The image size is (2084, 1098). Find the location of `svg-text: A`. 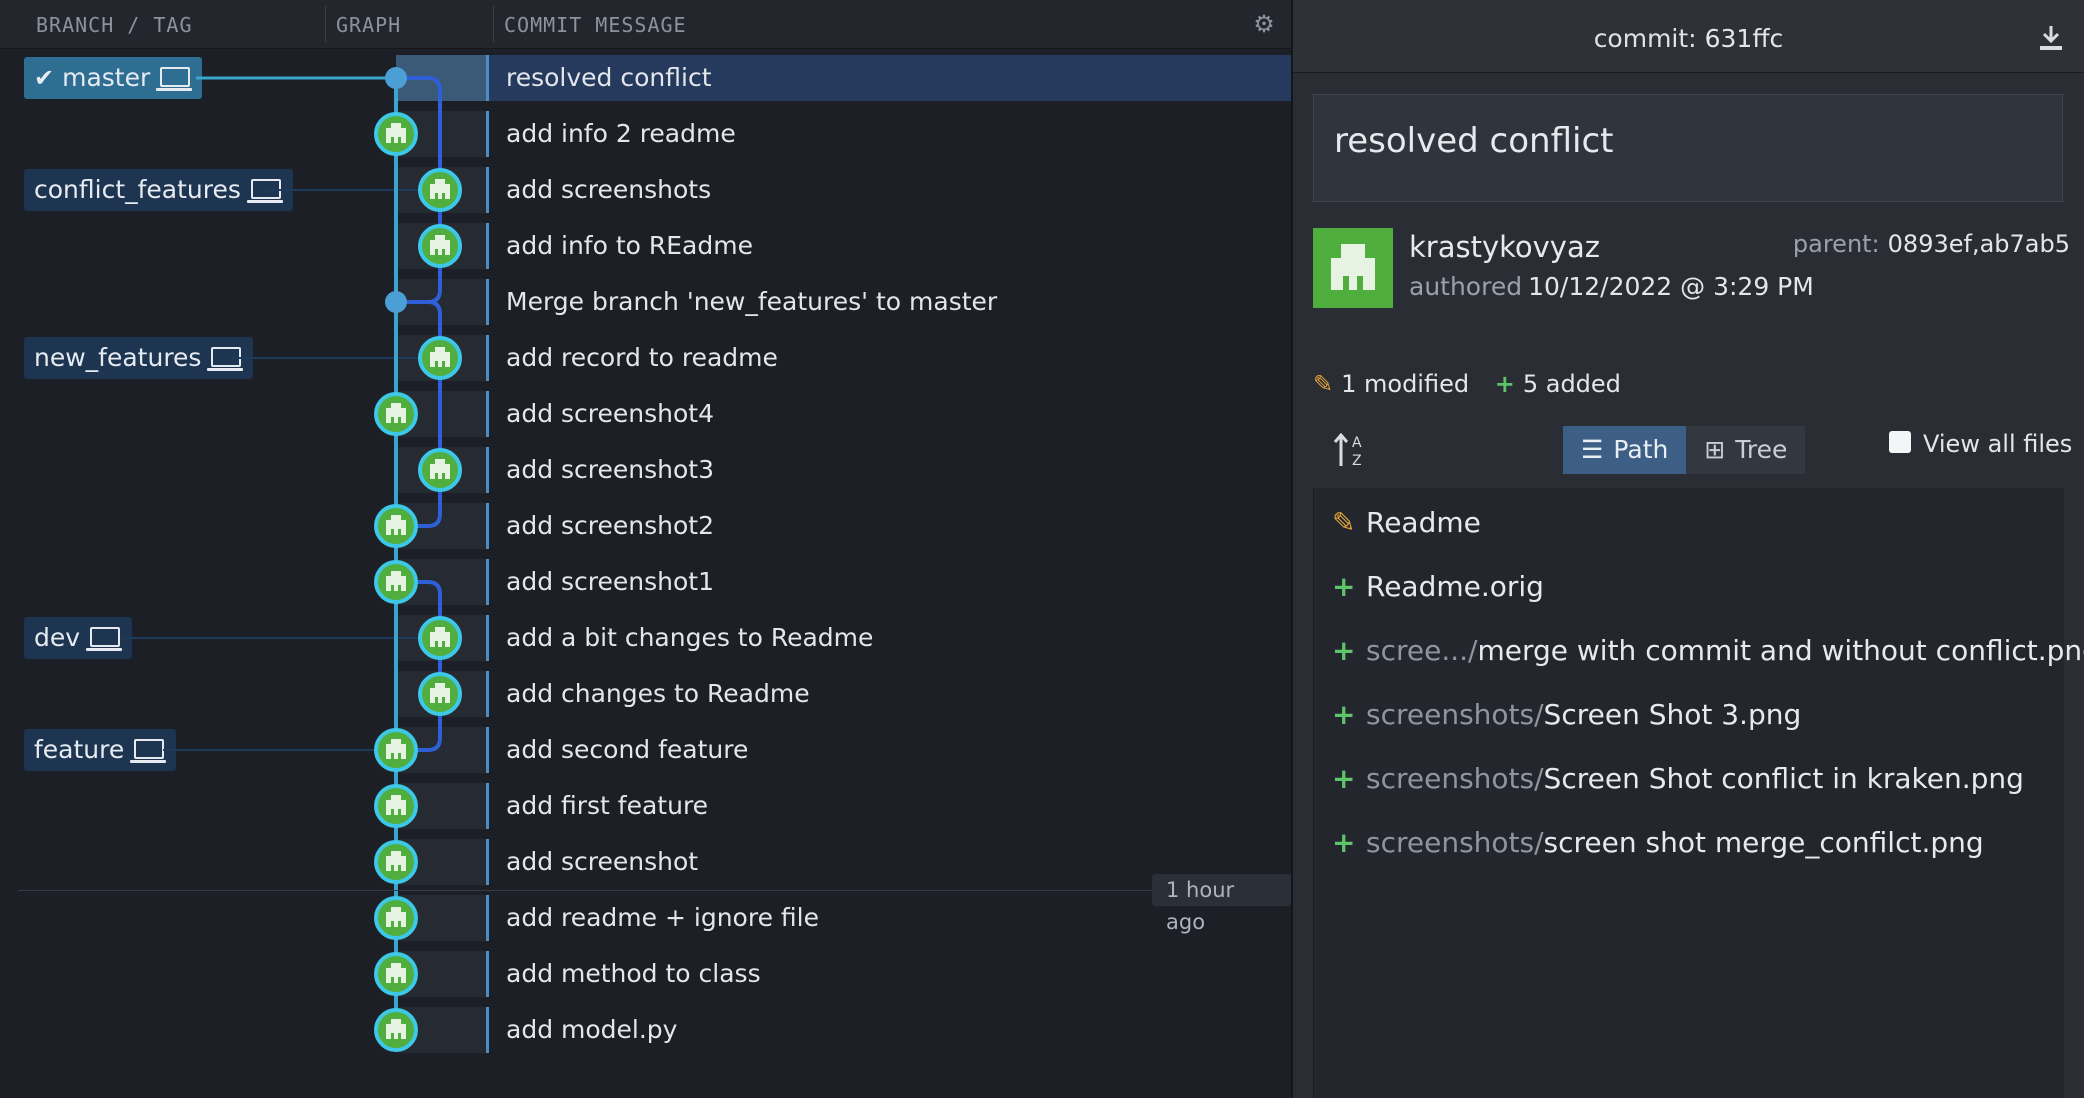

svg-text: A is located at coordinates (1357, 443).